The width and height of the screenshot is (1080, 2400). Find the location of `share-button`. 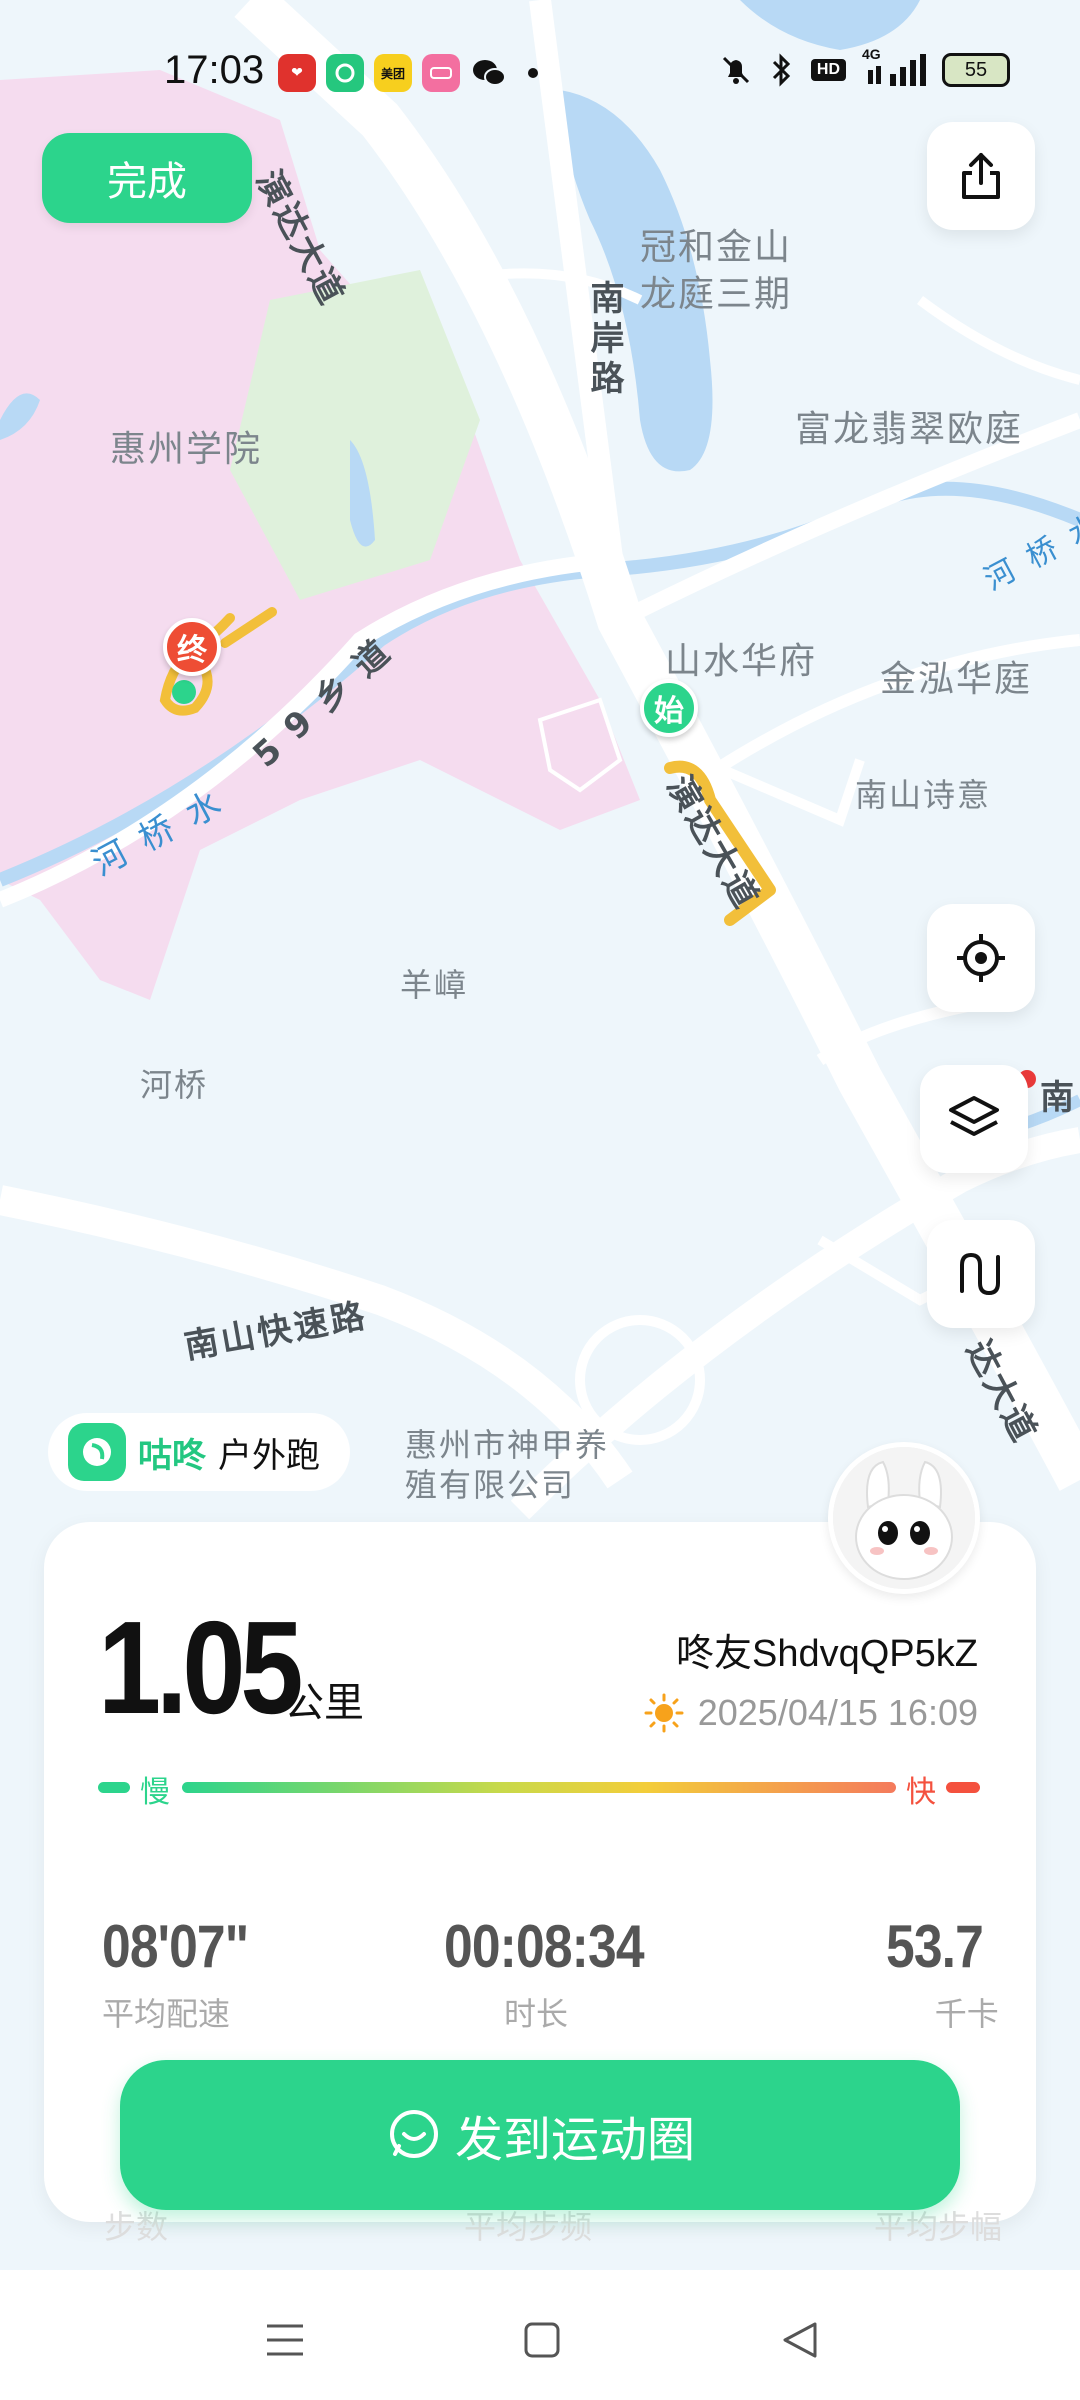

share-button is located at coordinates (981, 176).